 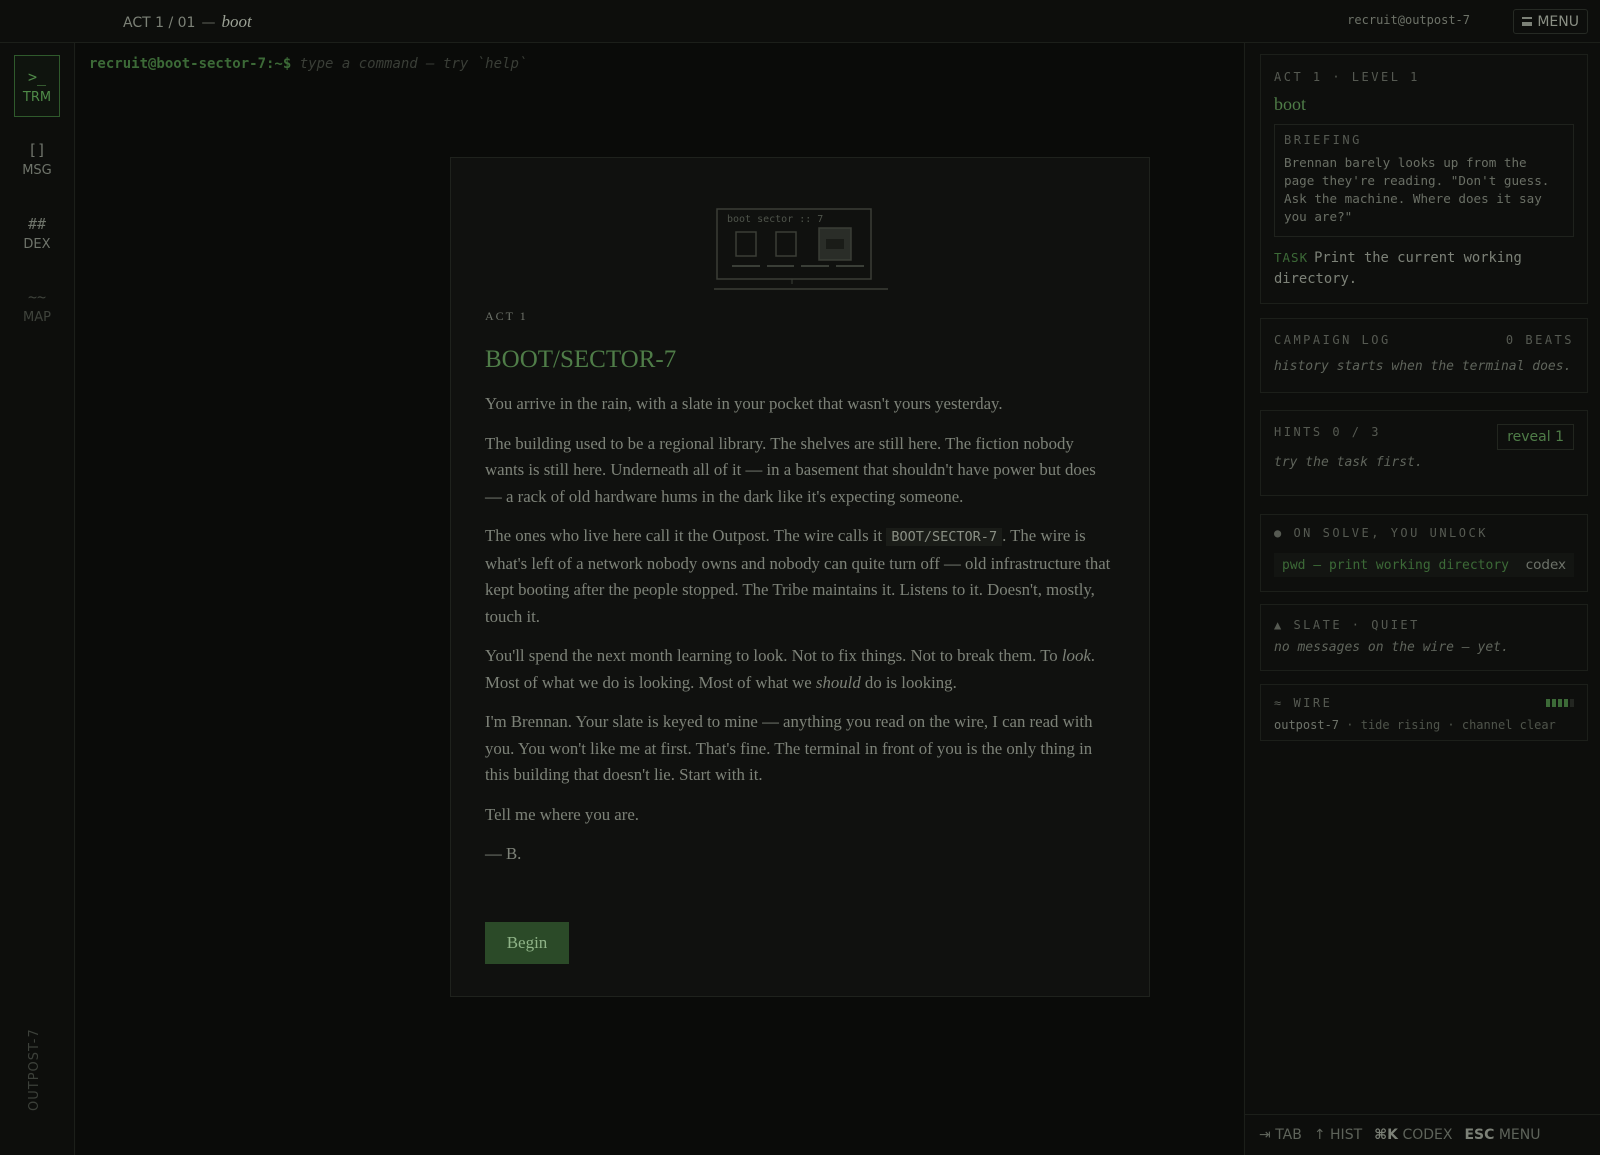 I want to click on beats-count: 0 BEATS, so click(x=1539, y=340).